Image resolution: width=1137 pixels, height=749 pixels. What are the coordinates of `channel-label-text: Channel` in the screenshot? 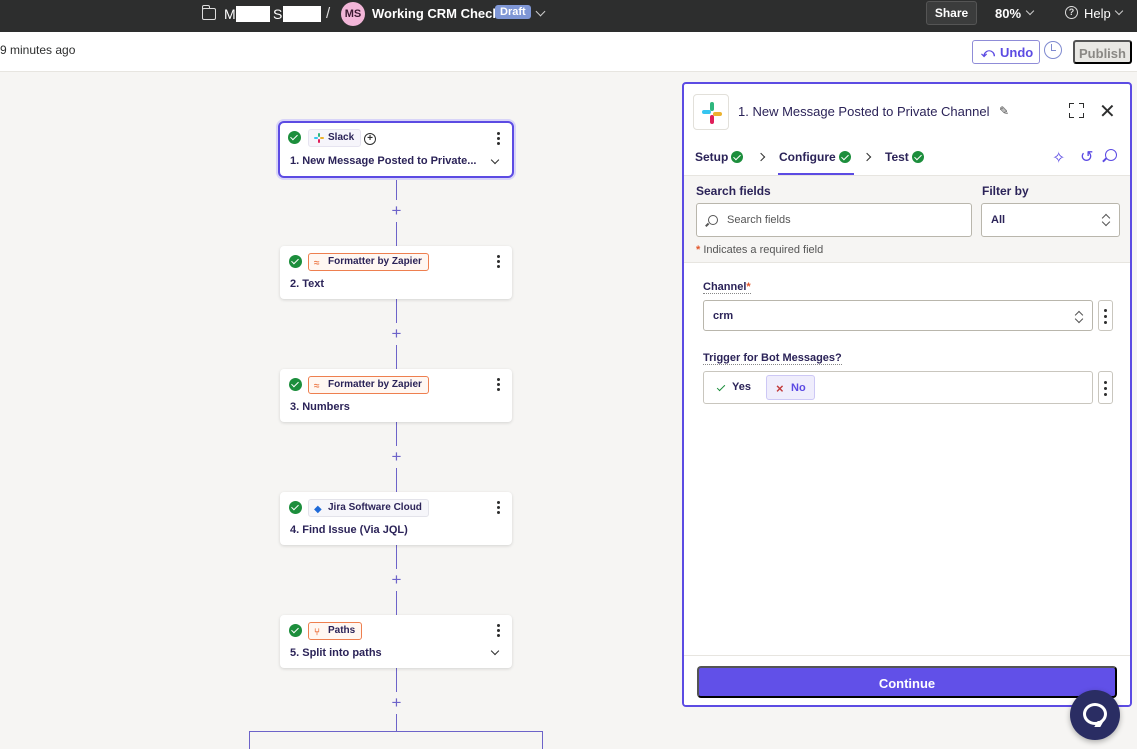 It's located at (725, 287).